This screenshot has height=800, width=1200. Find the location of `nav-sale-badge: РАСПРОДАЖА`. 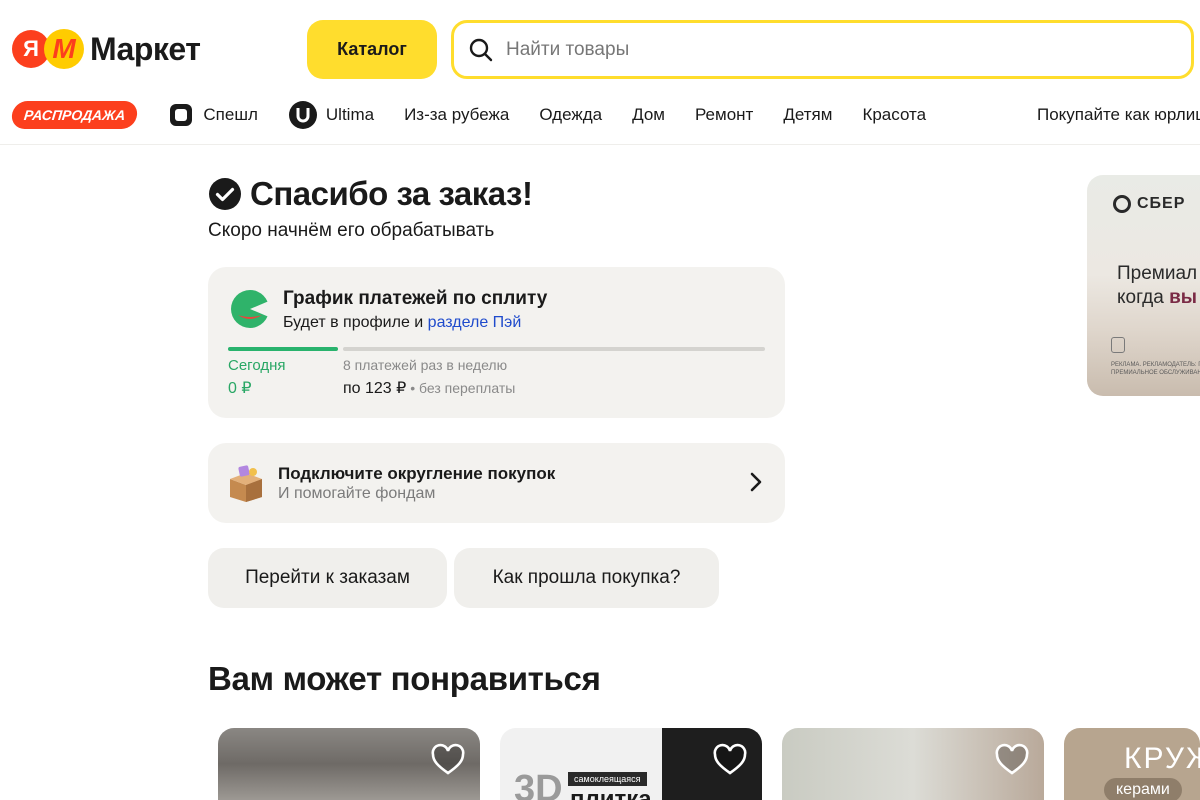

nav-sale-badge: РАСПРОДАЖА is located at coordinates (74, 115).